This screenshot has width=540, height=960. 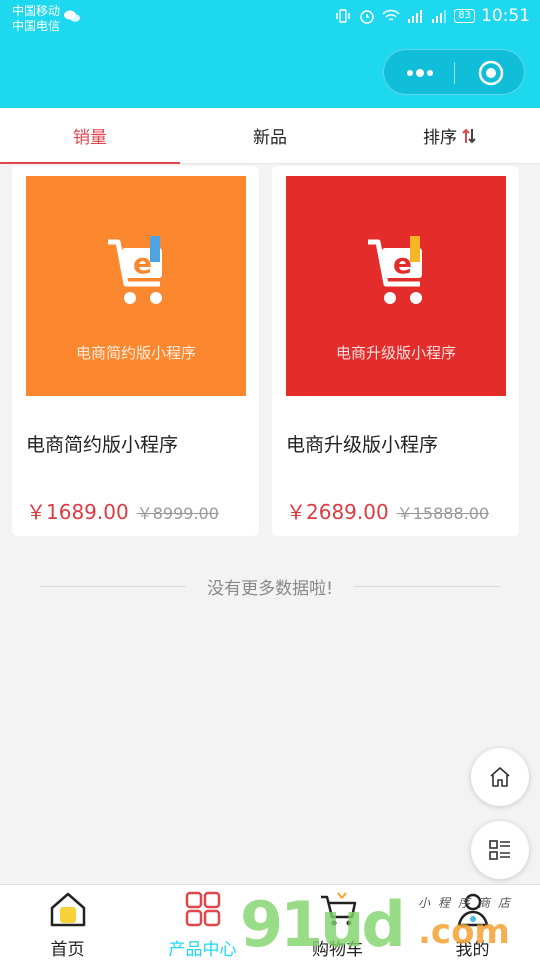 I want to click on float-menu-button, so click(x=500, y=850).